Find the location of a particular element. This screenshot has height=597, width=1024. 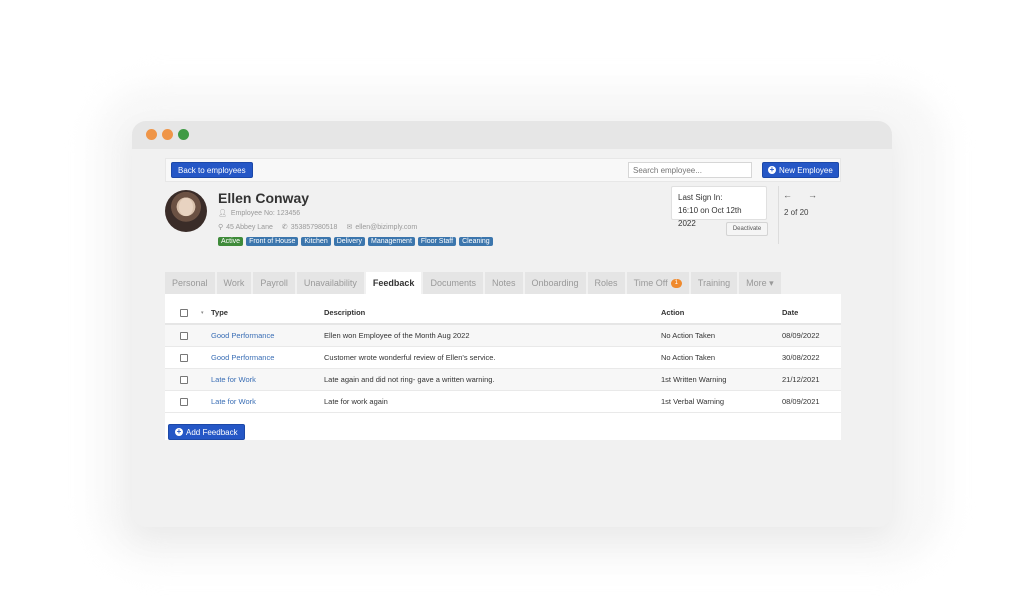

tab-training: Training is located at coordinates (714, 283).